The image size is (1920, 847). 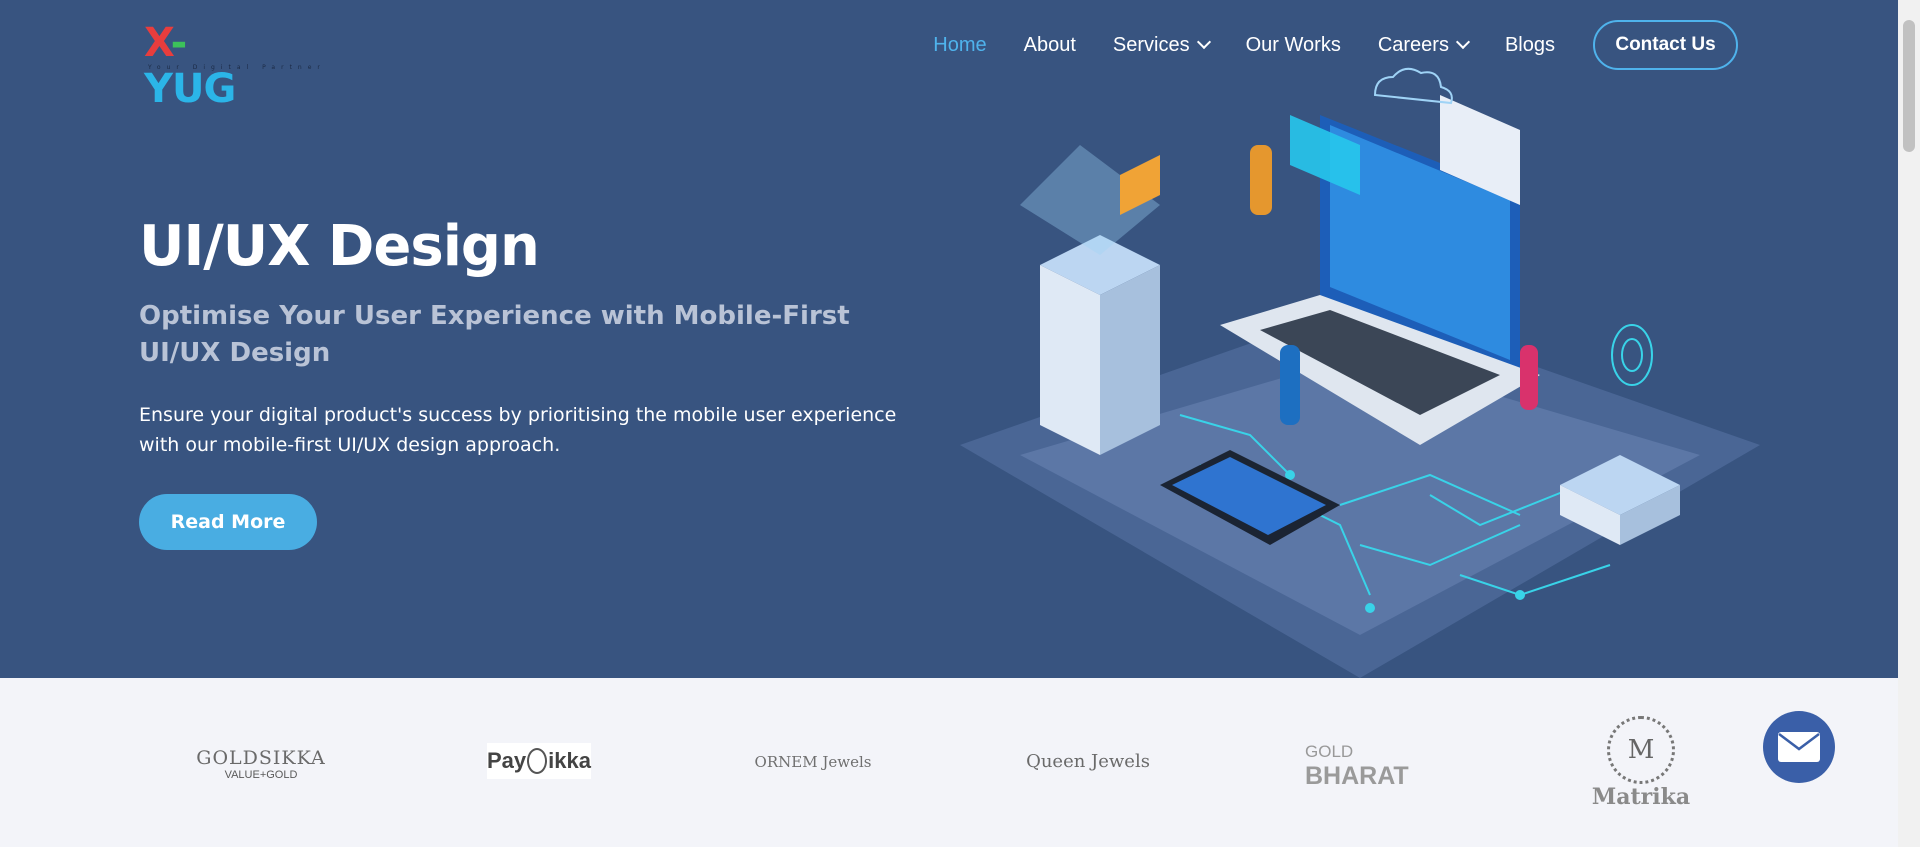 I want to click on client-logo-matrika: M Matrika, so click(x=1641, y=763).